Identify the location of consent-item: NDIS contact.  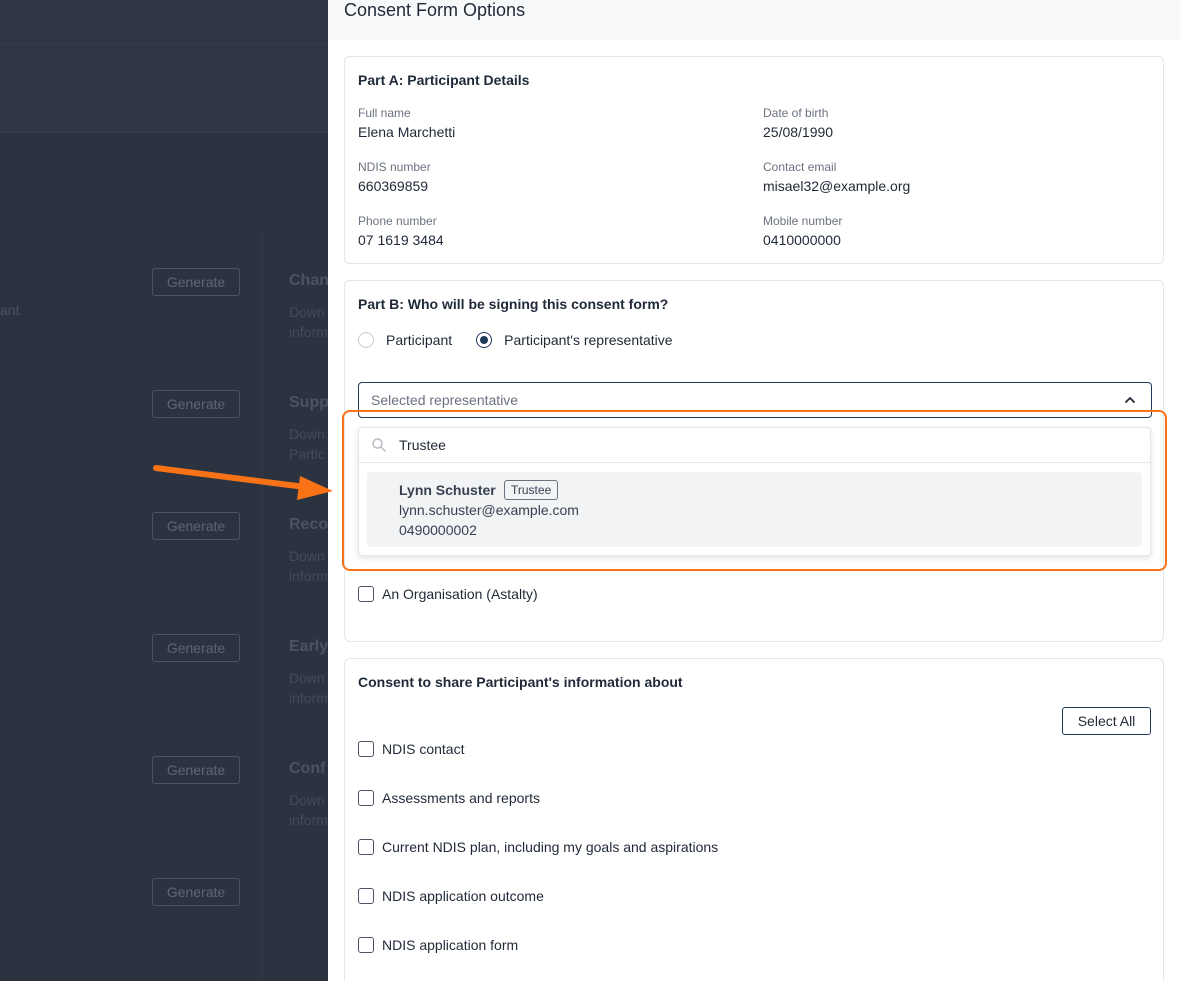
(411, 749).